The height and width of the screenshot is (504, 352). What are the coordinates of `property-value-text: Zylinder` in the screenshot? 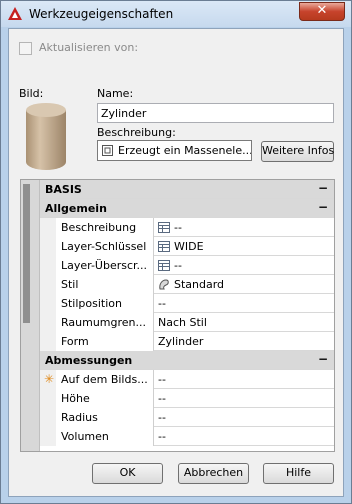 It's located at (181, 341).